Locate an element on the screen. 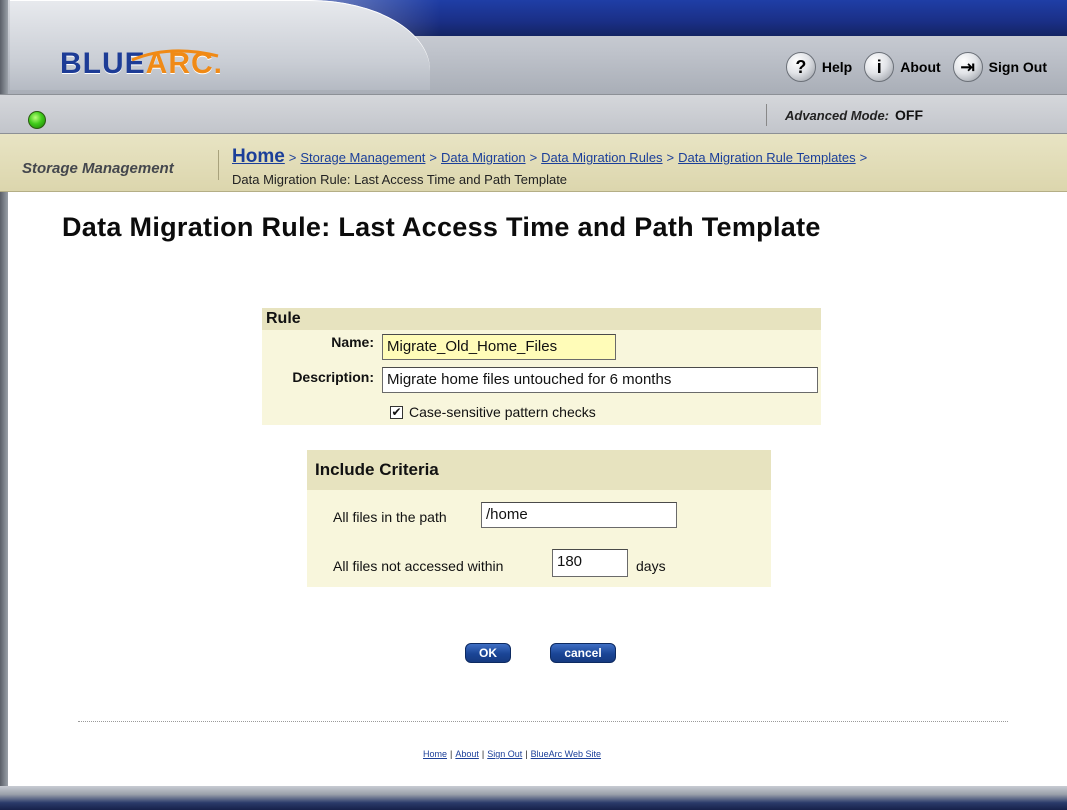 The height and width of the screenshot is (810, 1067). sign-out-label: Sign Out is located at coordinates (1017, 67).